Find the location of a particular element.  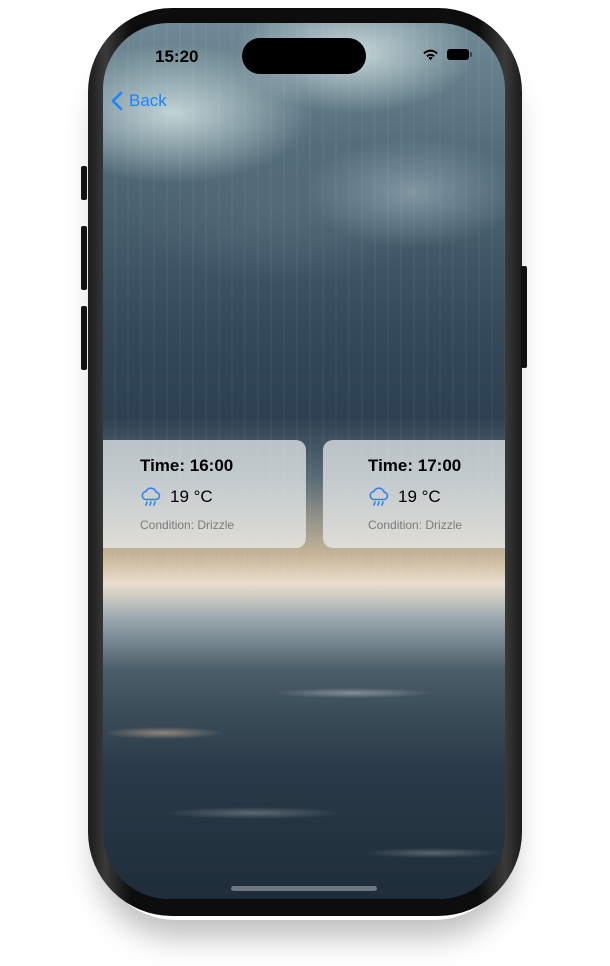

back-label: Back is located at coordinates (148, 100).